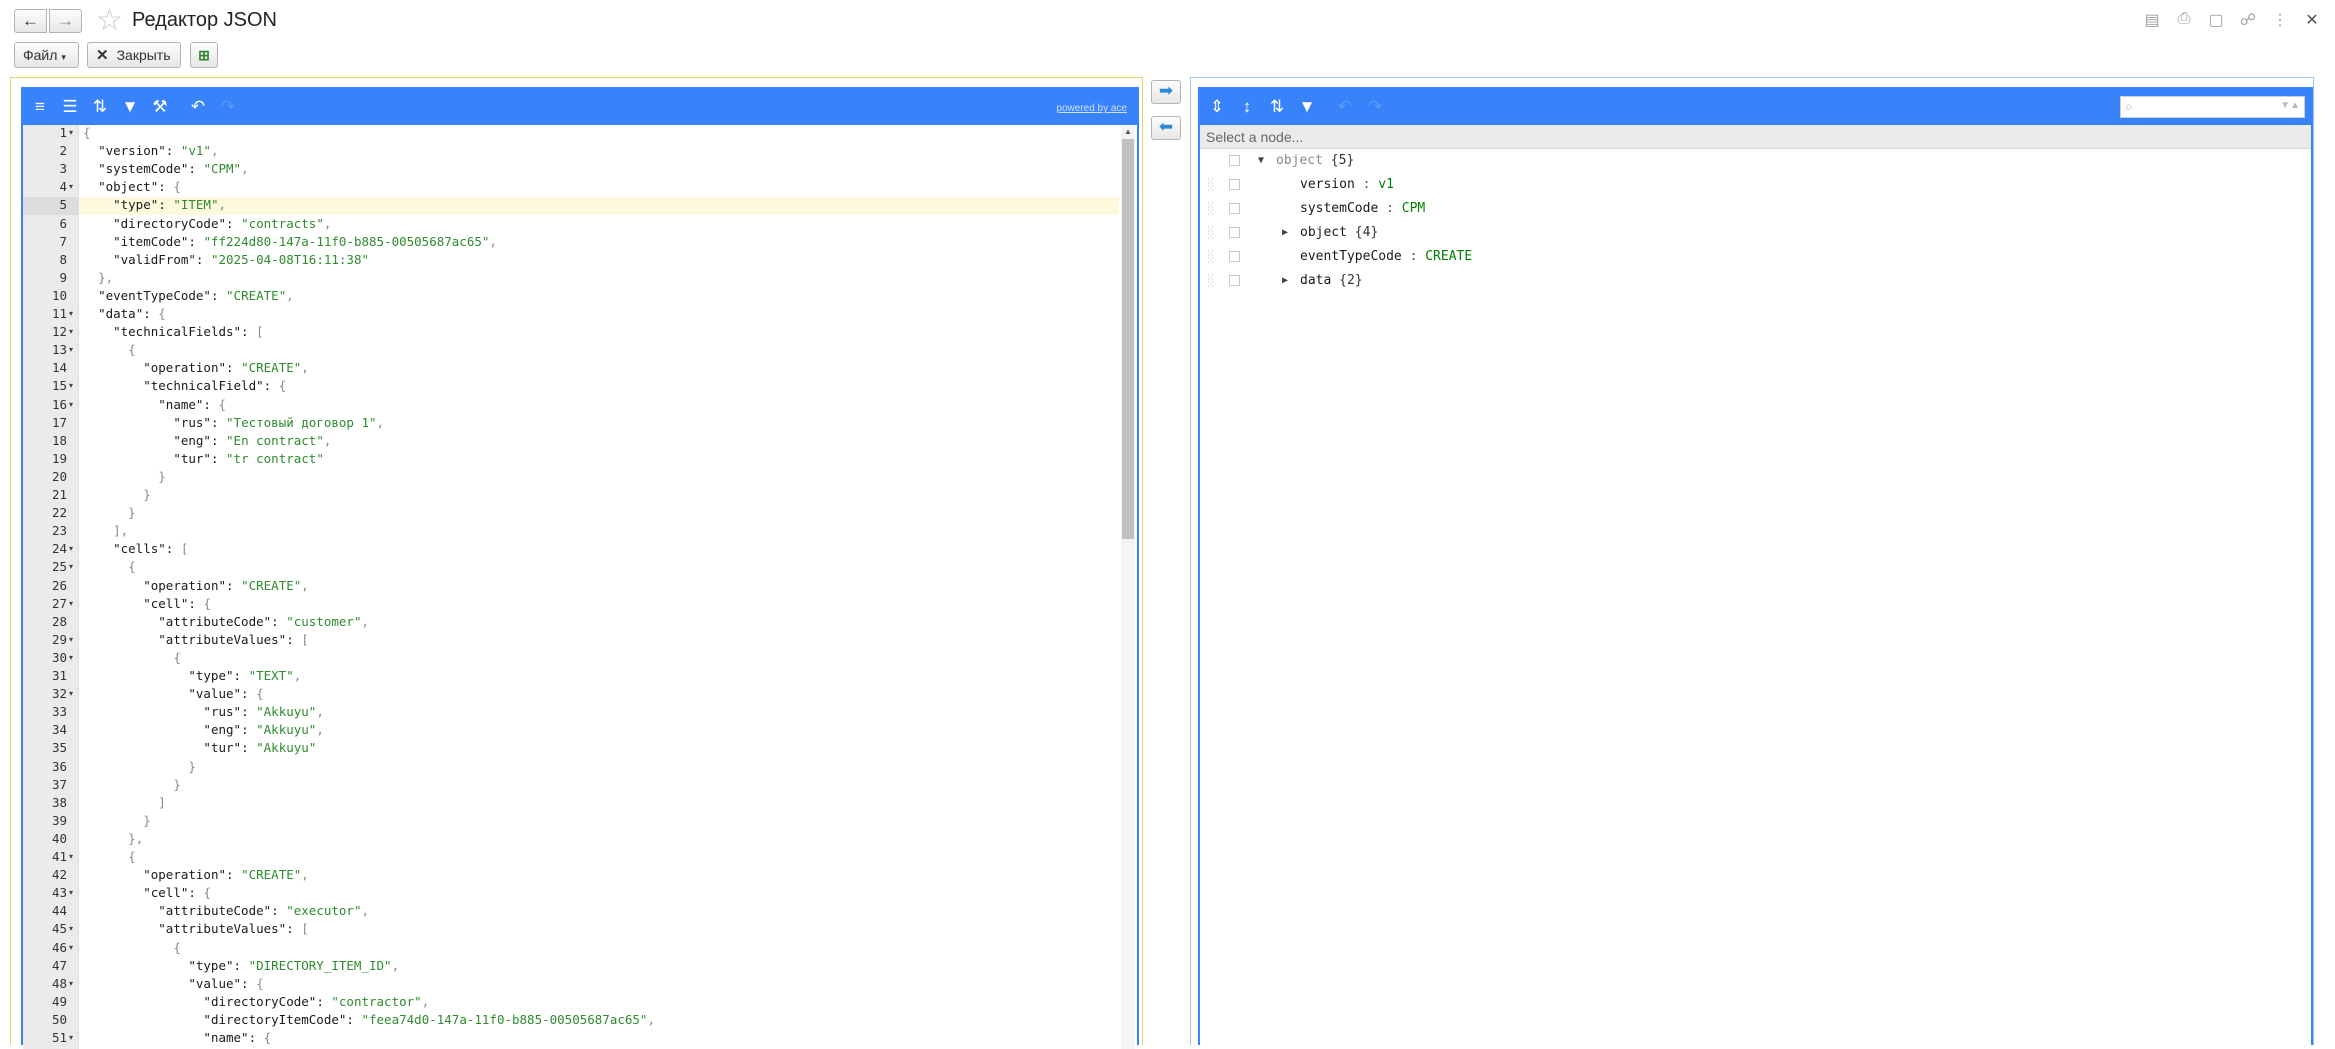 This screenshot has height=1049, width=2335. Describe the element at coordinates (59, 295) in the screenshot. I see `line-number: 10` at that location.